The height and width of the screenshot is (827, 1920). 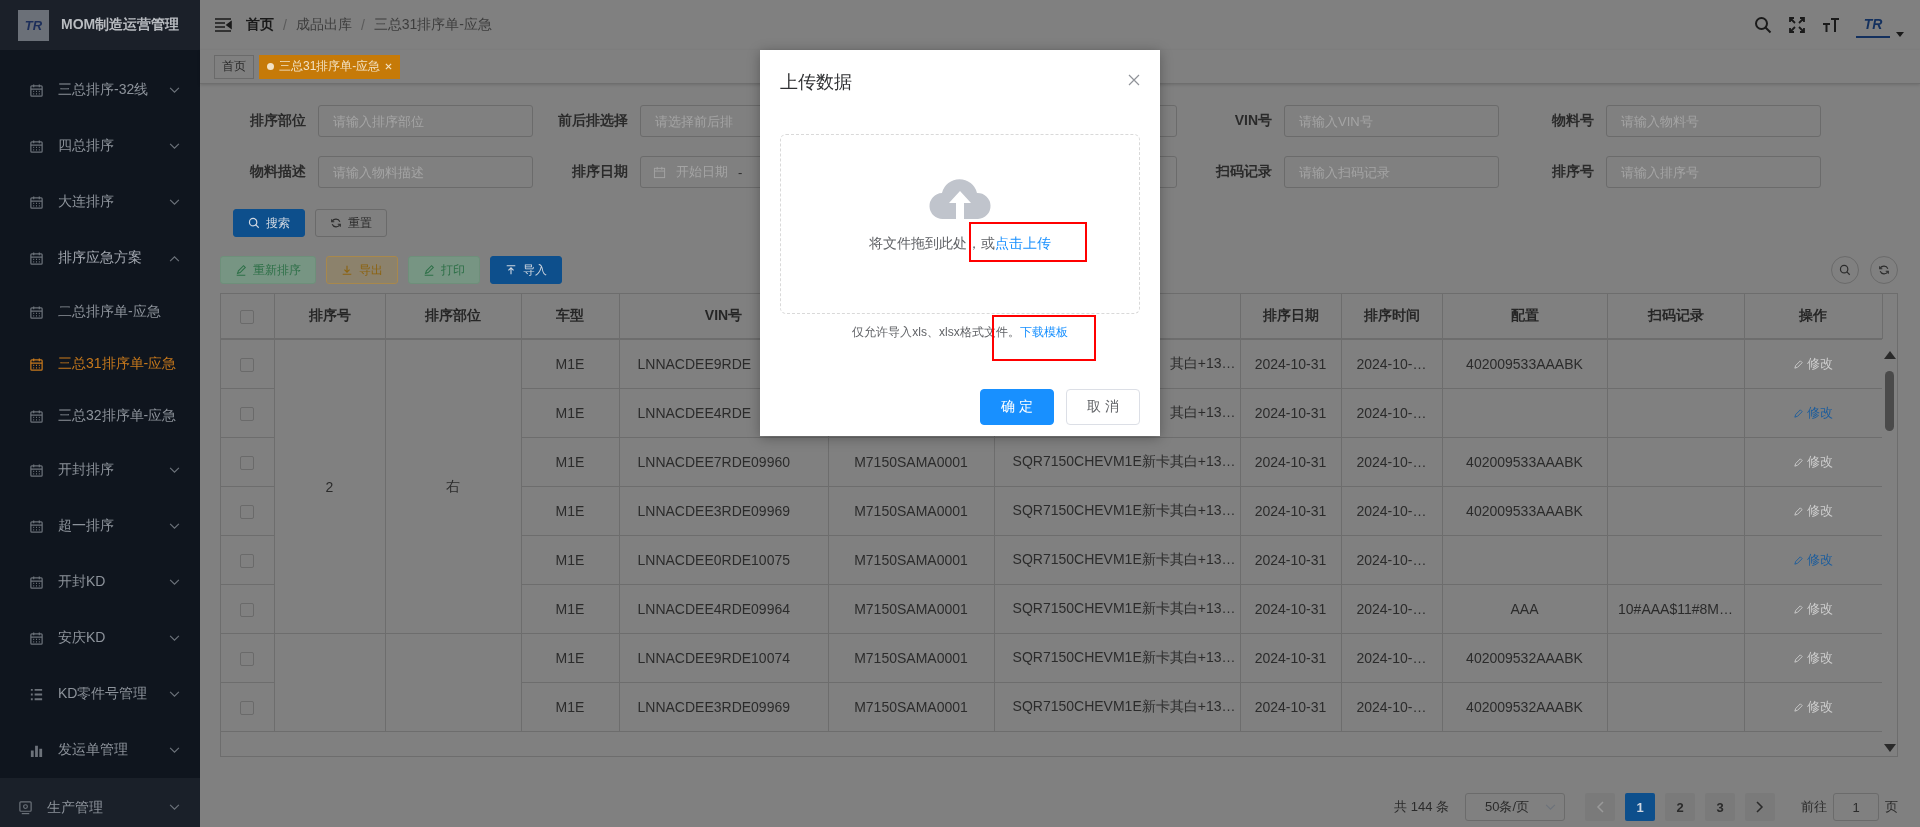 I want to click on filter-label: 排序号, so click(x=1573, y=172).